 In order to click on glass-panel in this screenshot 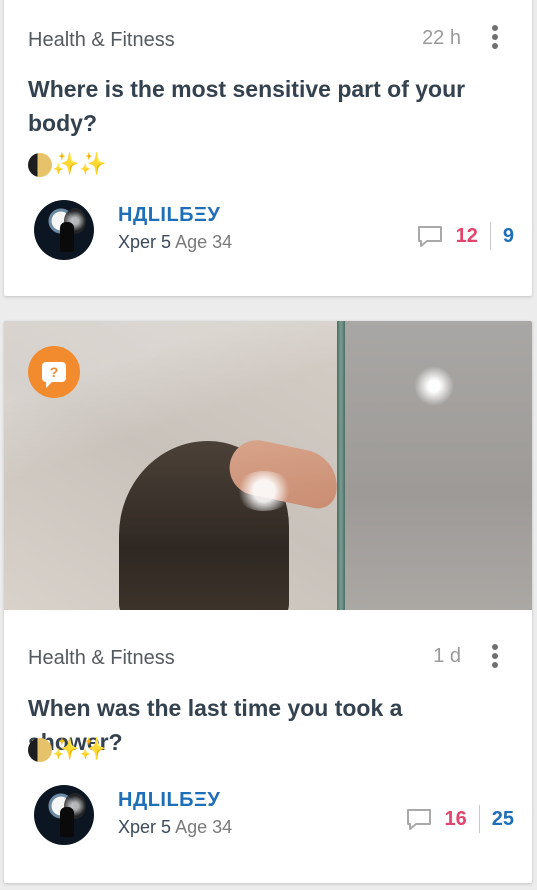, I will do `click(435, 465)`.